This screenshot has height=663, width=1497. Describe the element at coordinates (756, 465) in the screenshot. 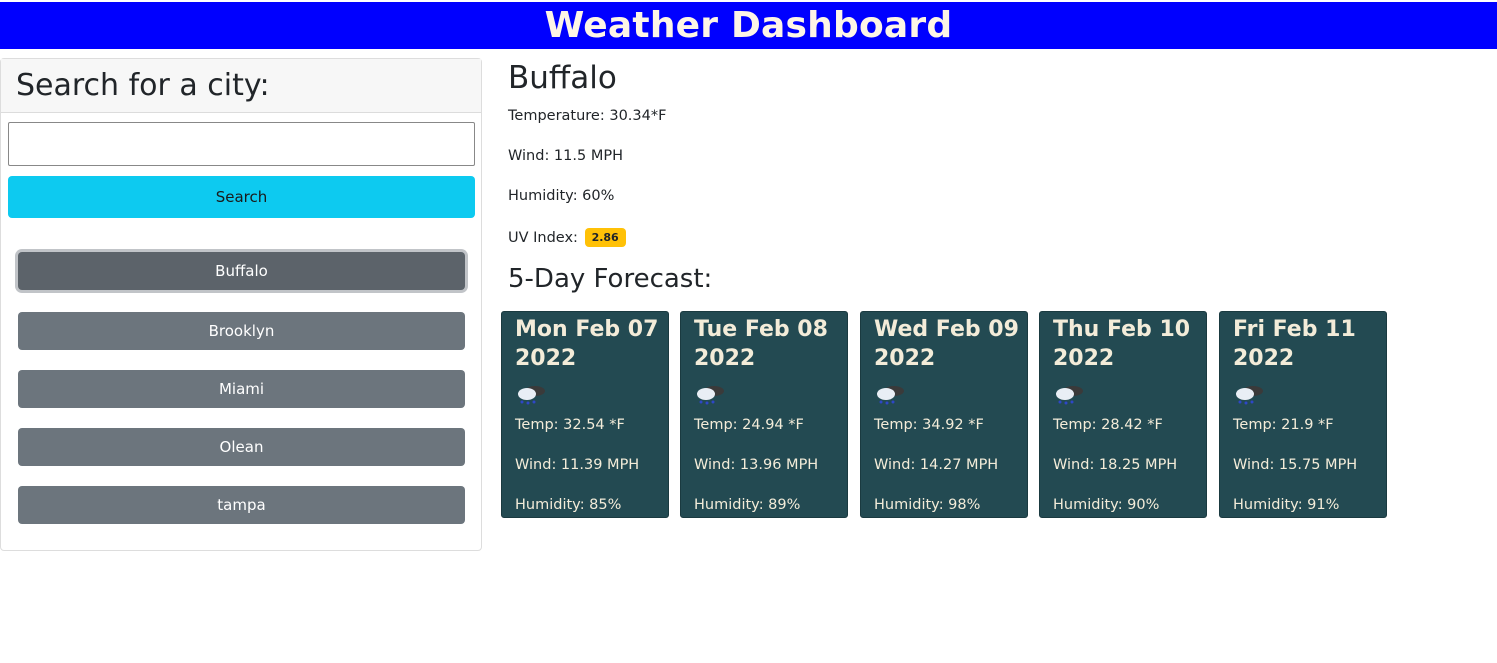

I see `forecast-wind: Wind: 13.96 MPH` at that location.